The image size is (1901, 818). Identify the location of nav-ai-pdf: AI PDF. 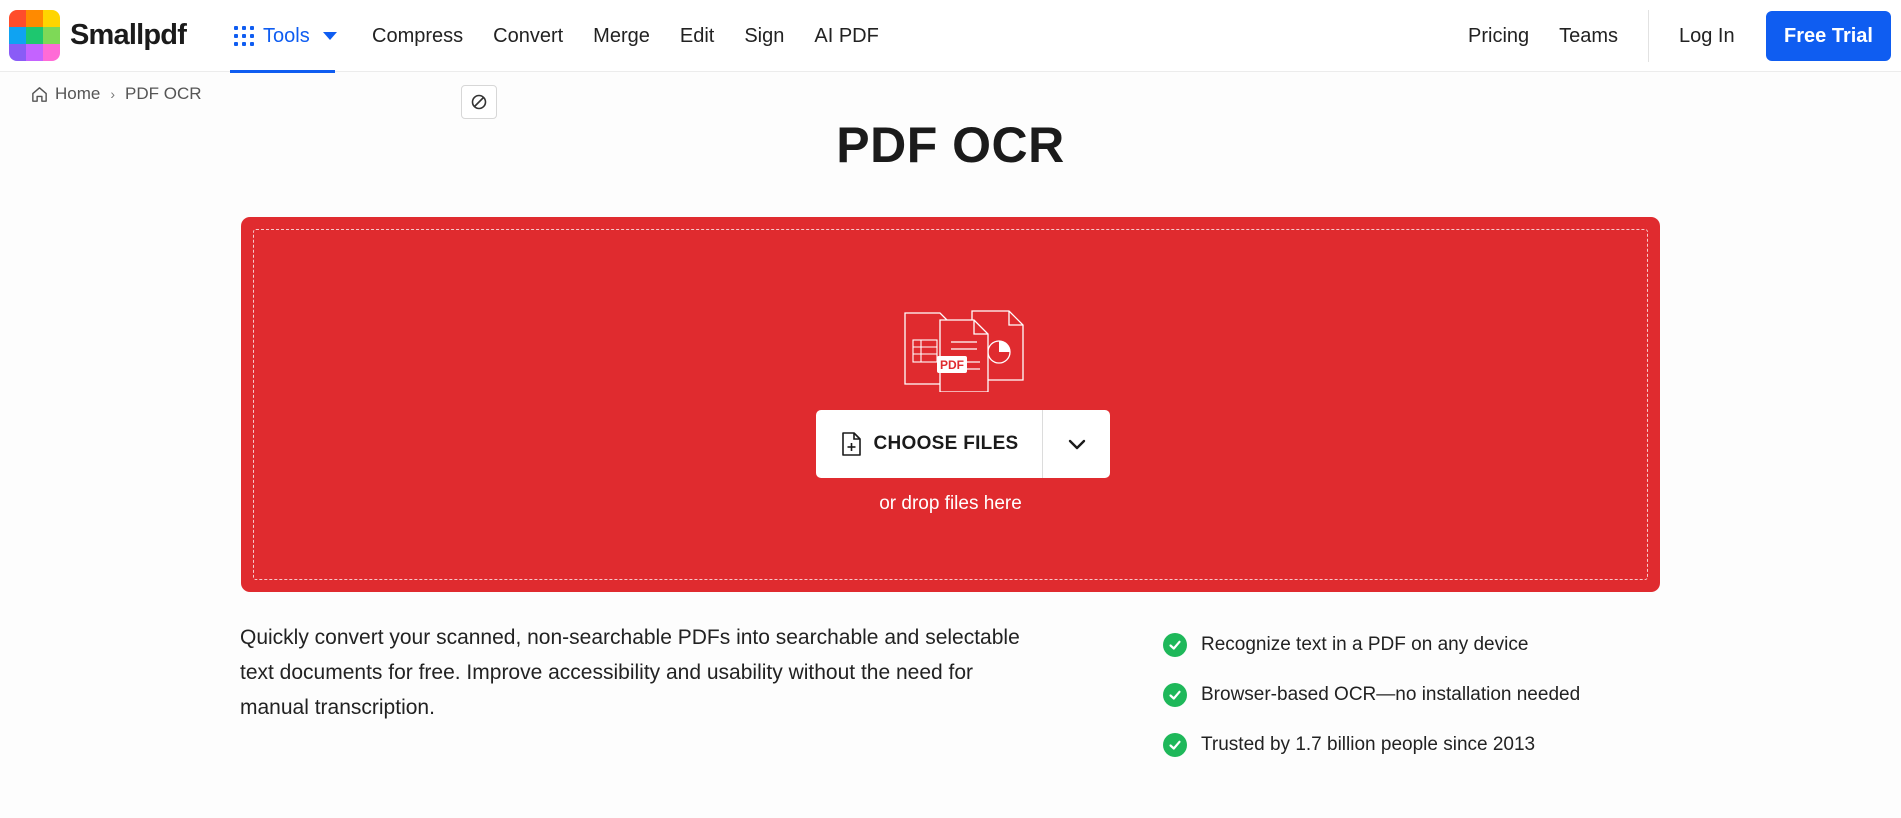
(846, 36).